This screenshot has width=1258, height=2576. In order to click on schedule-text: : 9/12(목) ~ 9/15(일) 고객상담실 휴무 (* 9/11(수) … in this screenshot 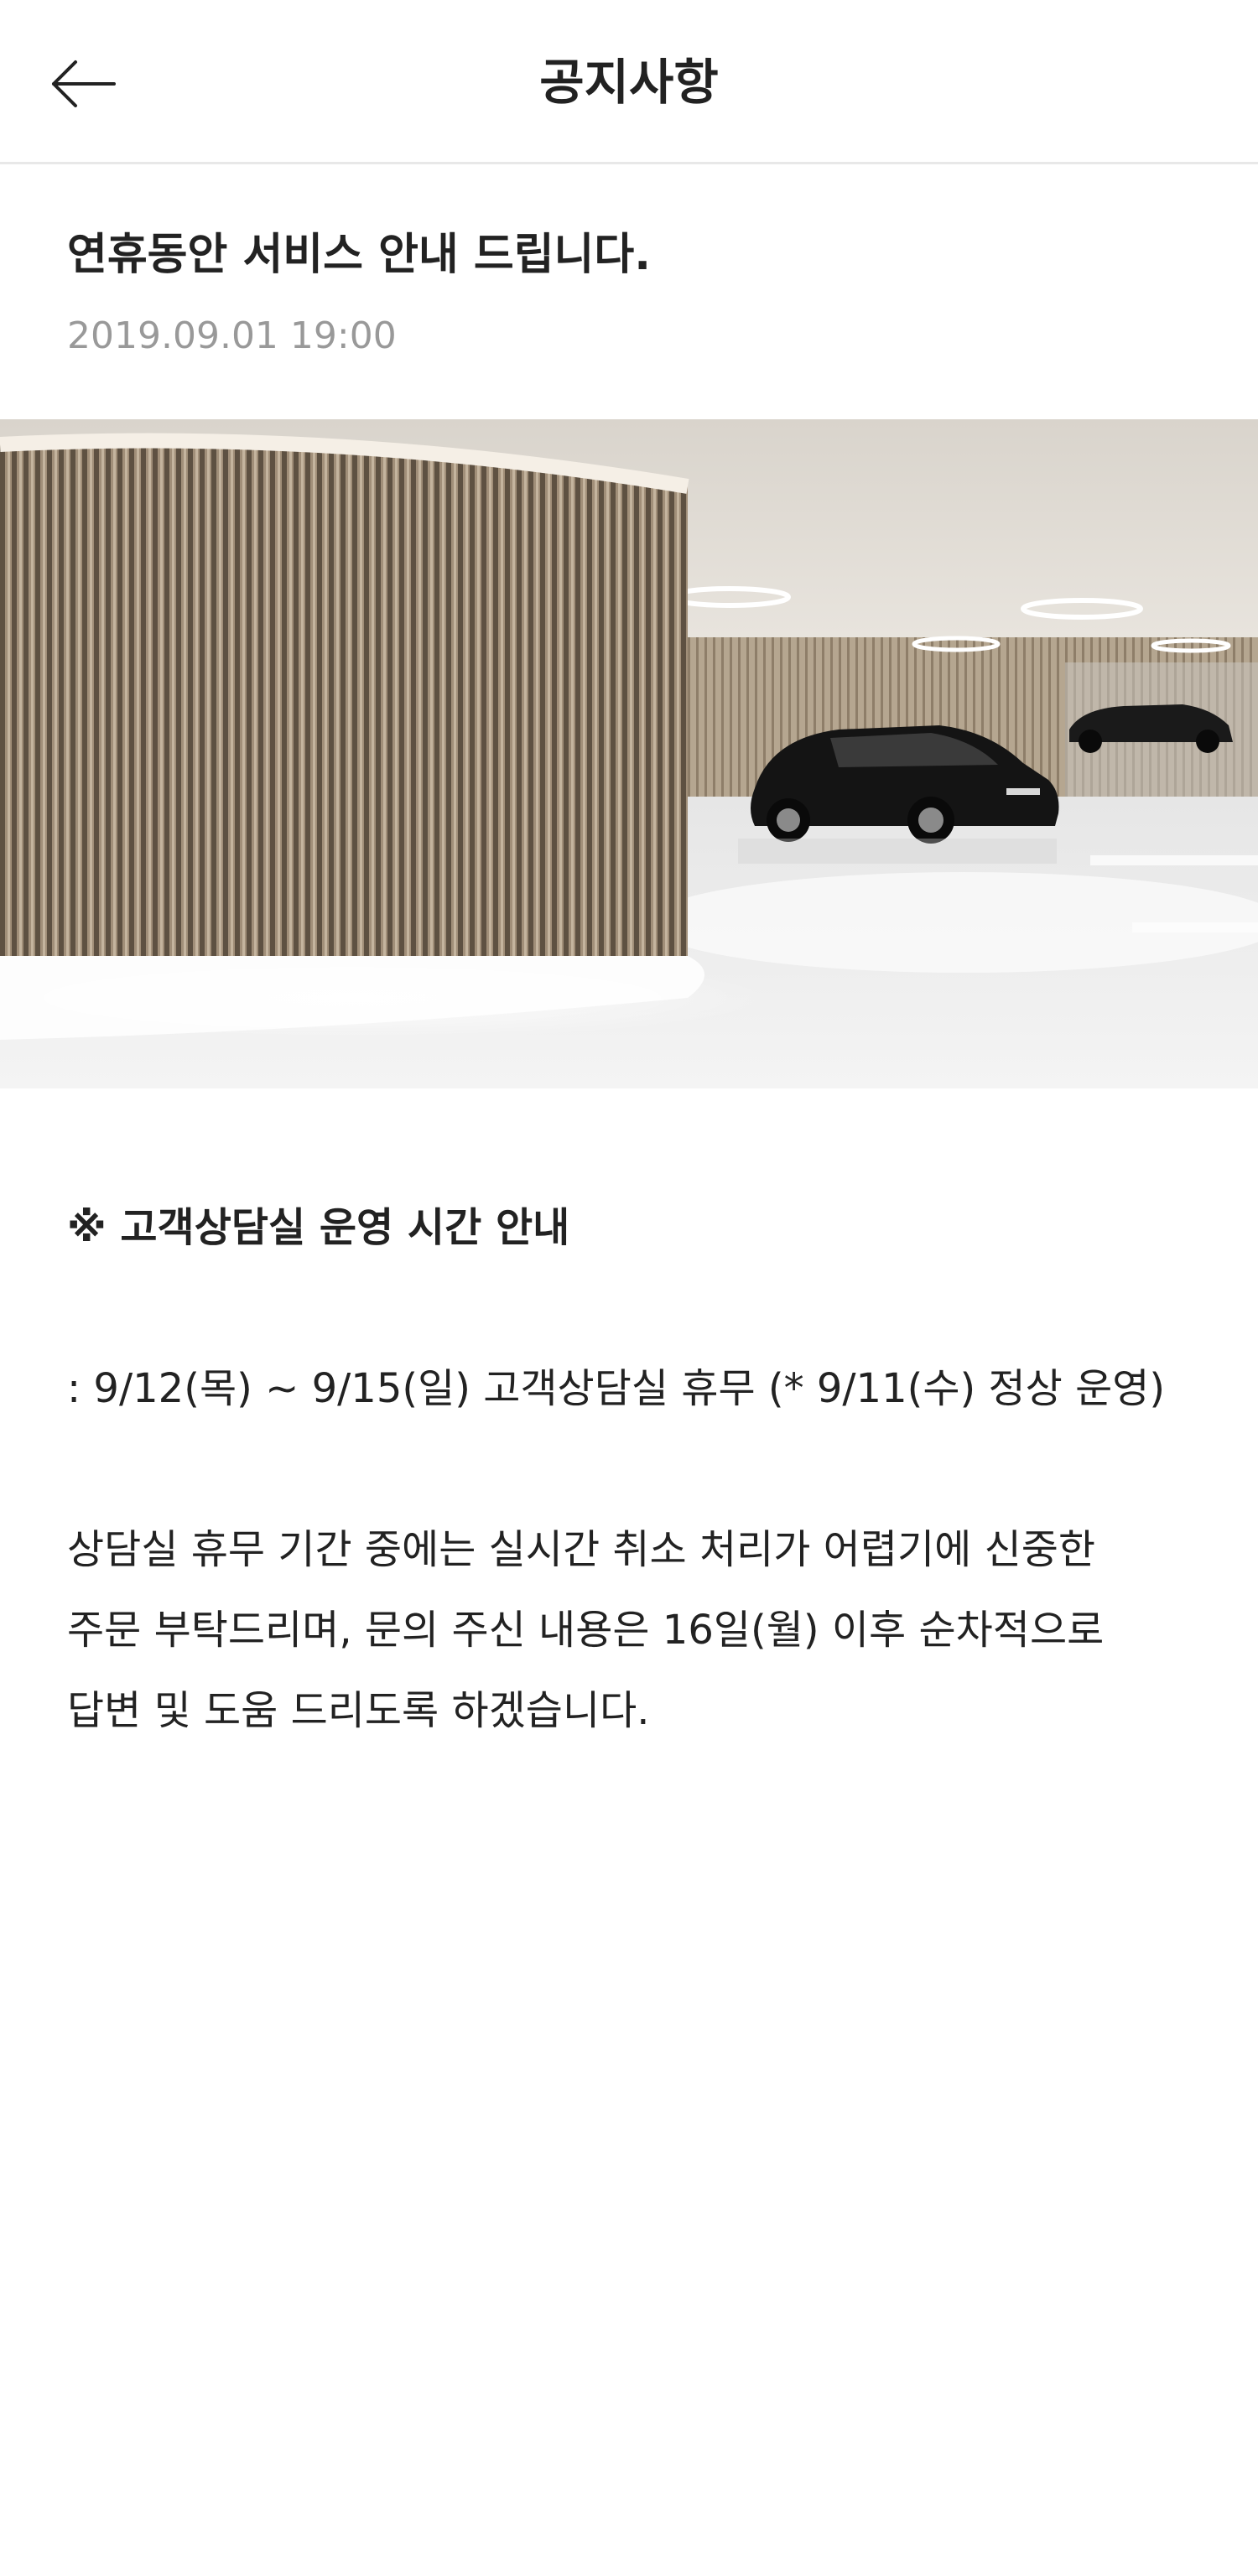, I will do `click(616, 1388)`.